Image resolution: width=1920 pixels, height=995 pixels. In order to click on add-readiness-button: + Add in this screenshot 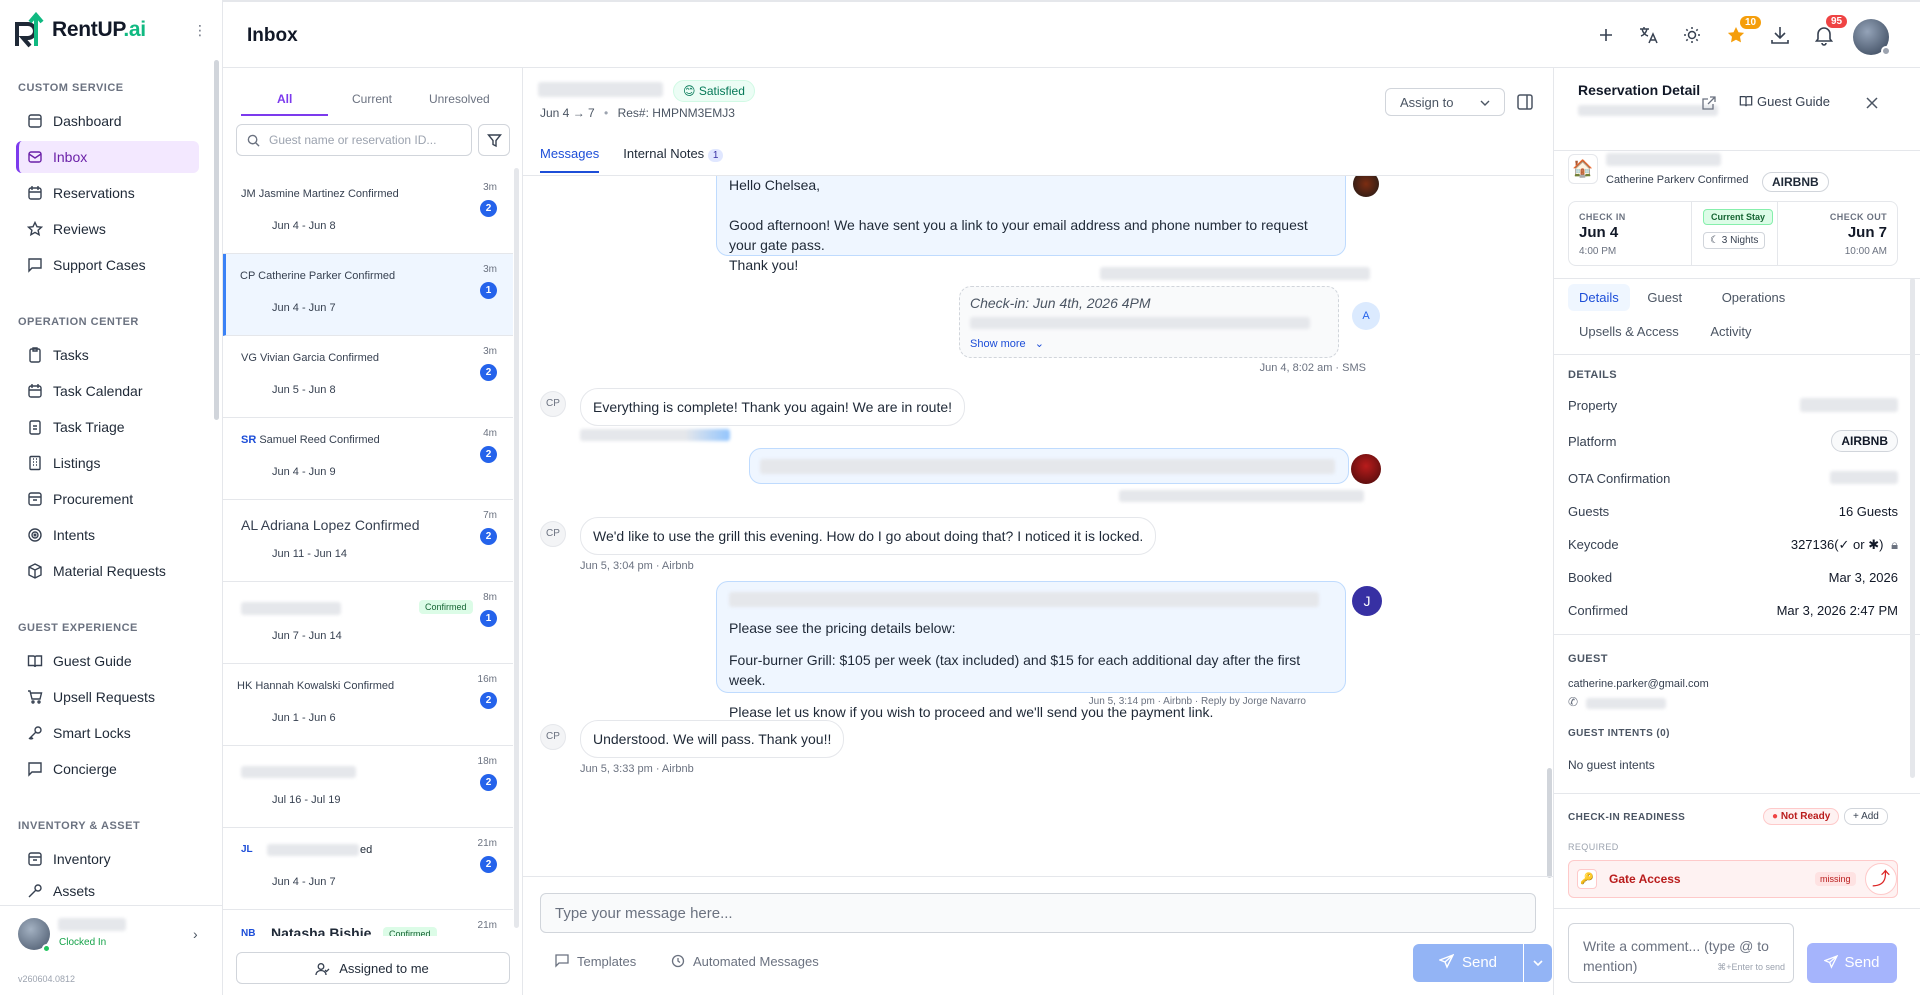, I will do `click(1866, 816)`.